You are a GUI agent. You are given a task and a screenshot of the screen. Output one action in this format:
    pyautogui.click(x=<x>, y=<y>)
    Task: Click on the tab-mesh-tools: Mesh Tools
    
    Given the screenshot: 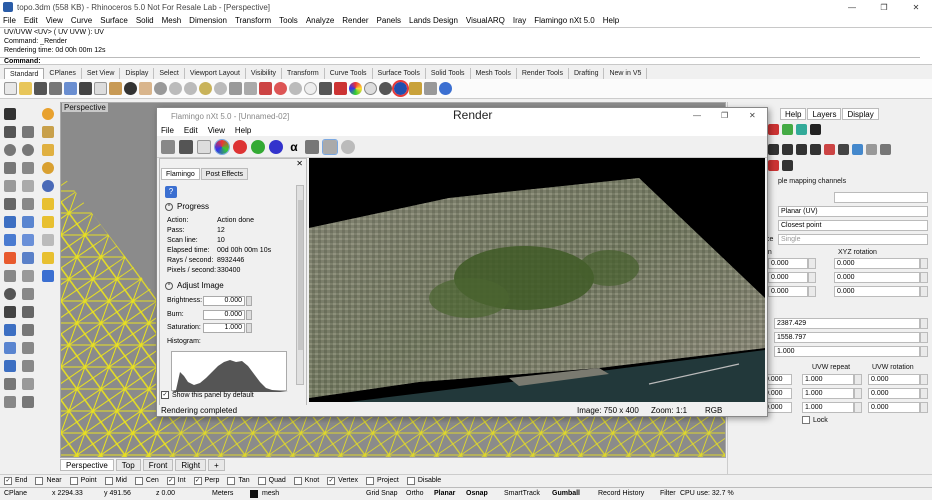 What is the action you would take?
    pyautogui.click(x=494, y=73)
    